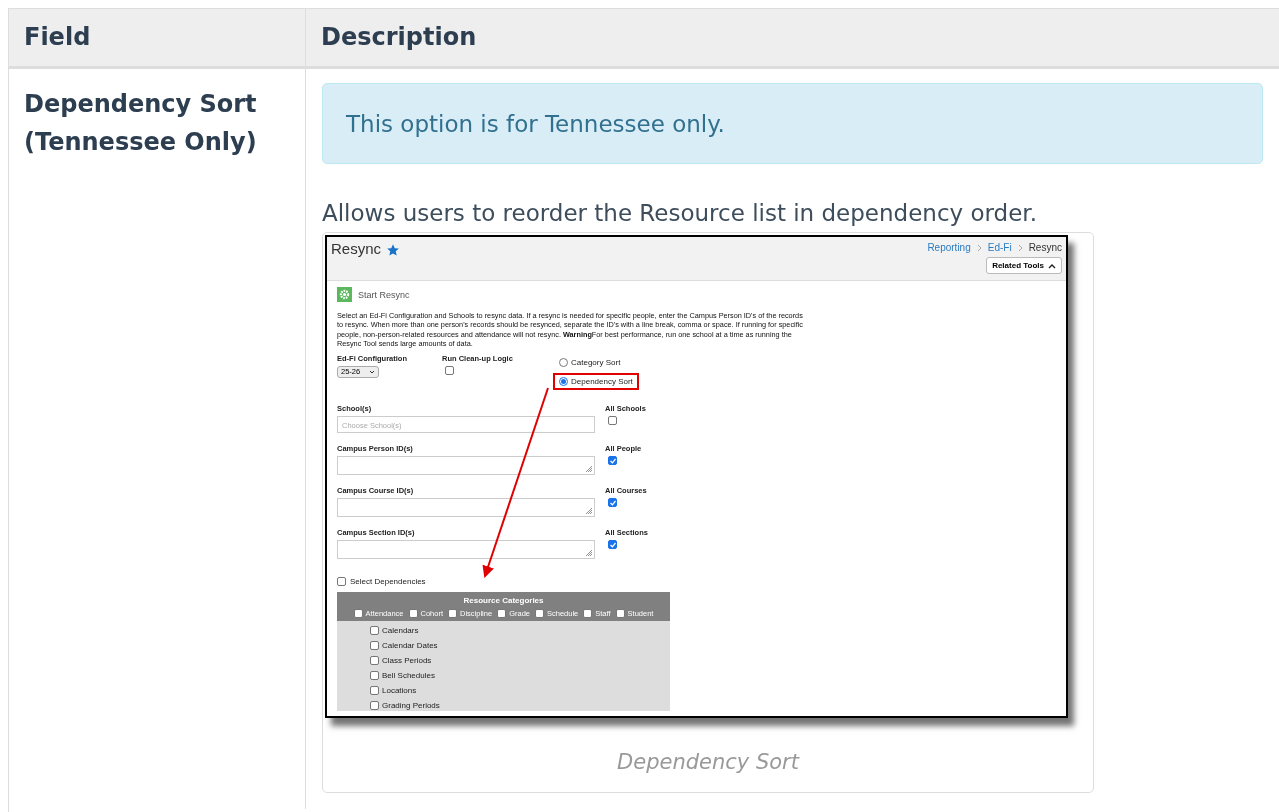  I want to click on breadcrumb-link: Ed-Fi, so click(999, 247).